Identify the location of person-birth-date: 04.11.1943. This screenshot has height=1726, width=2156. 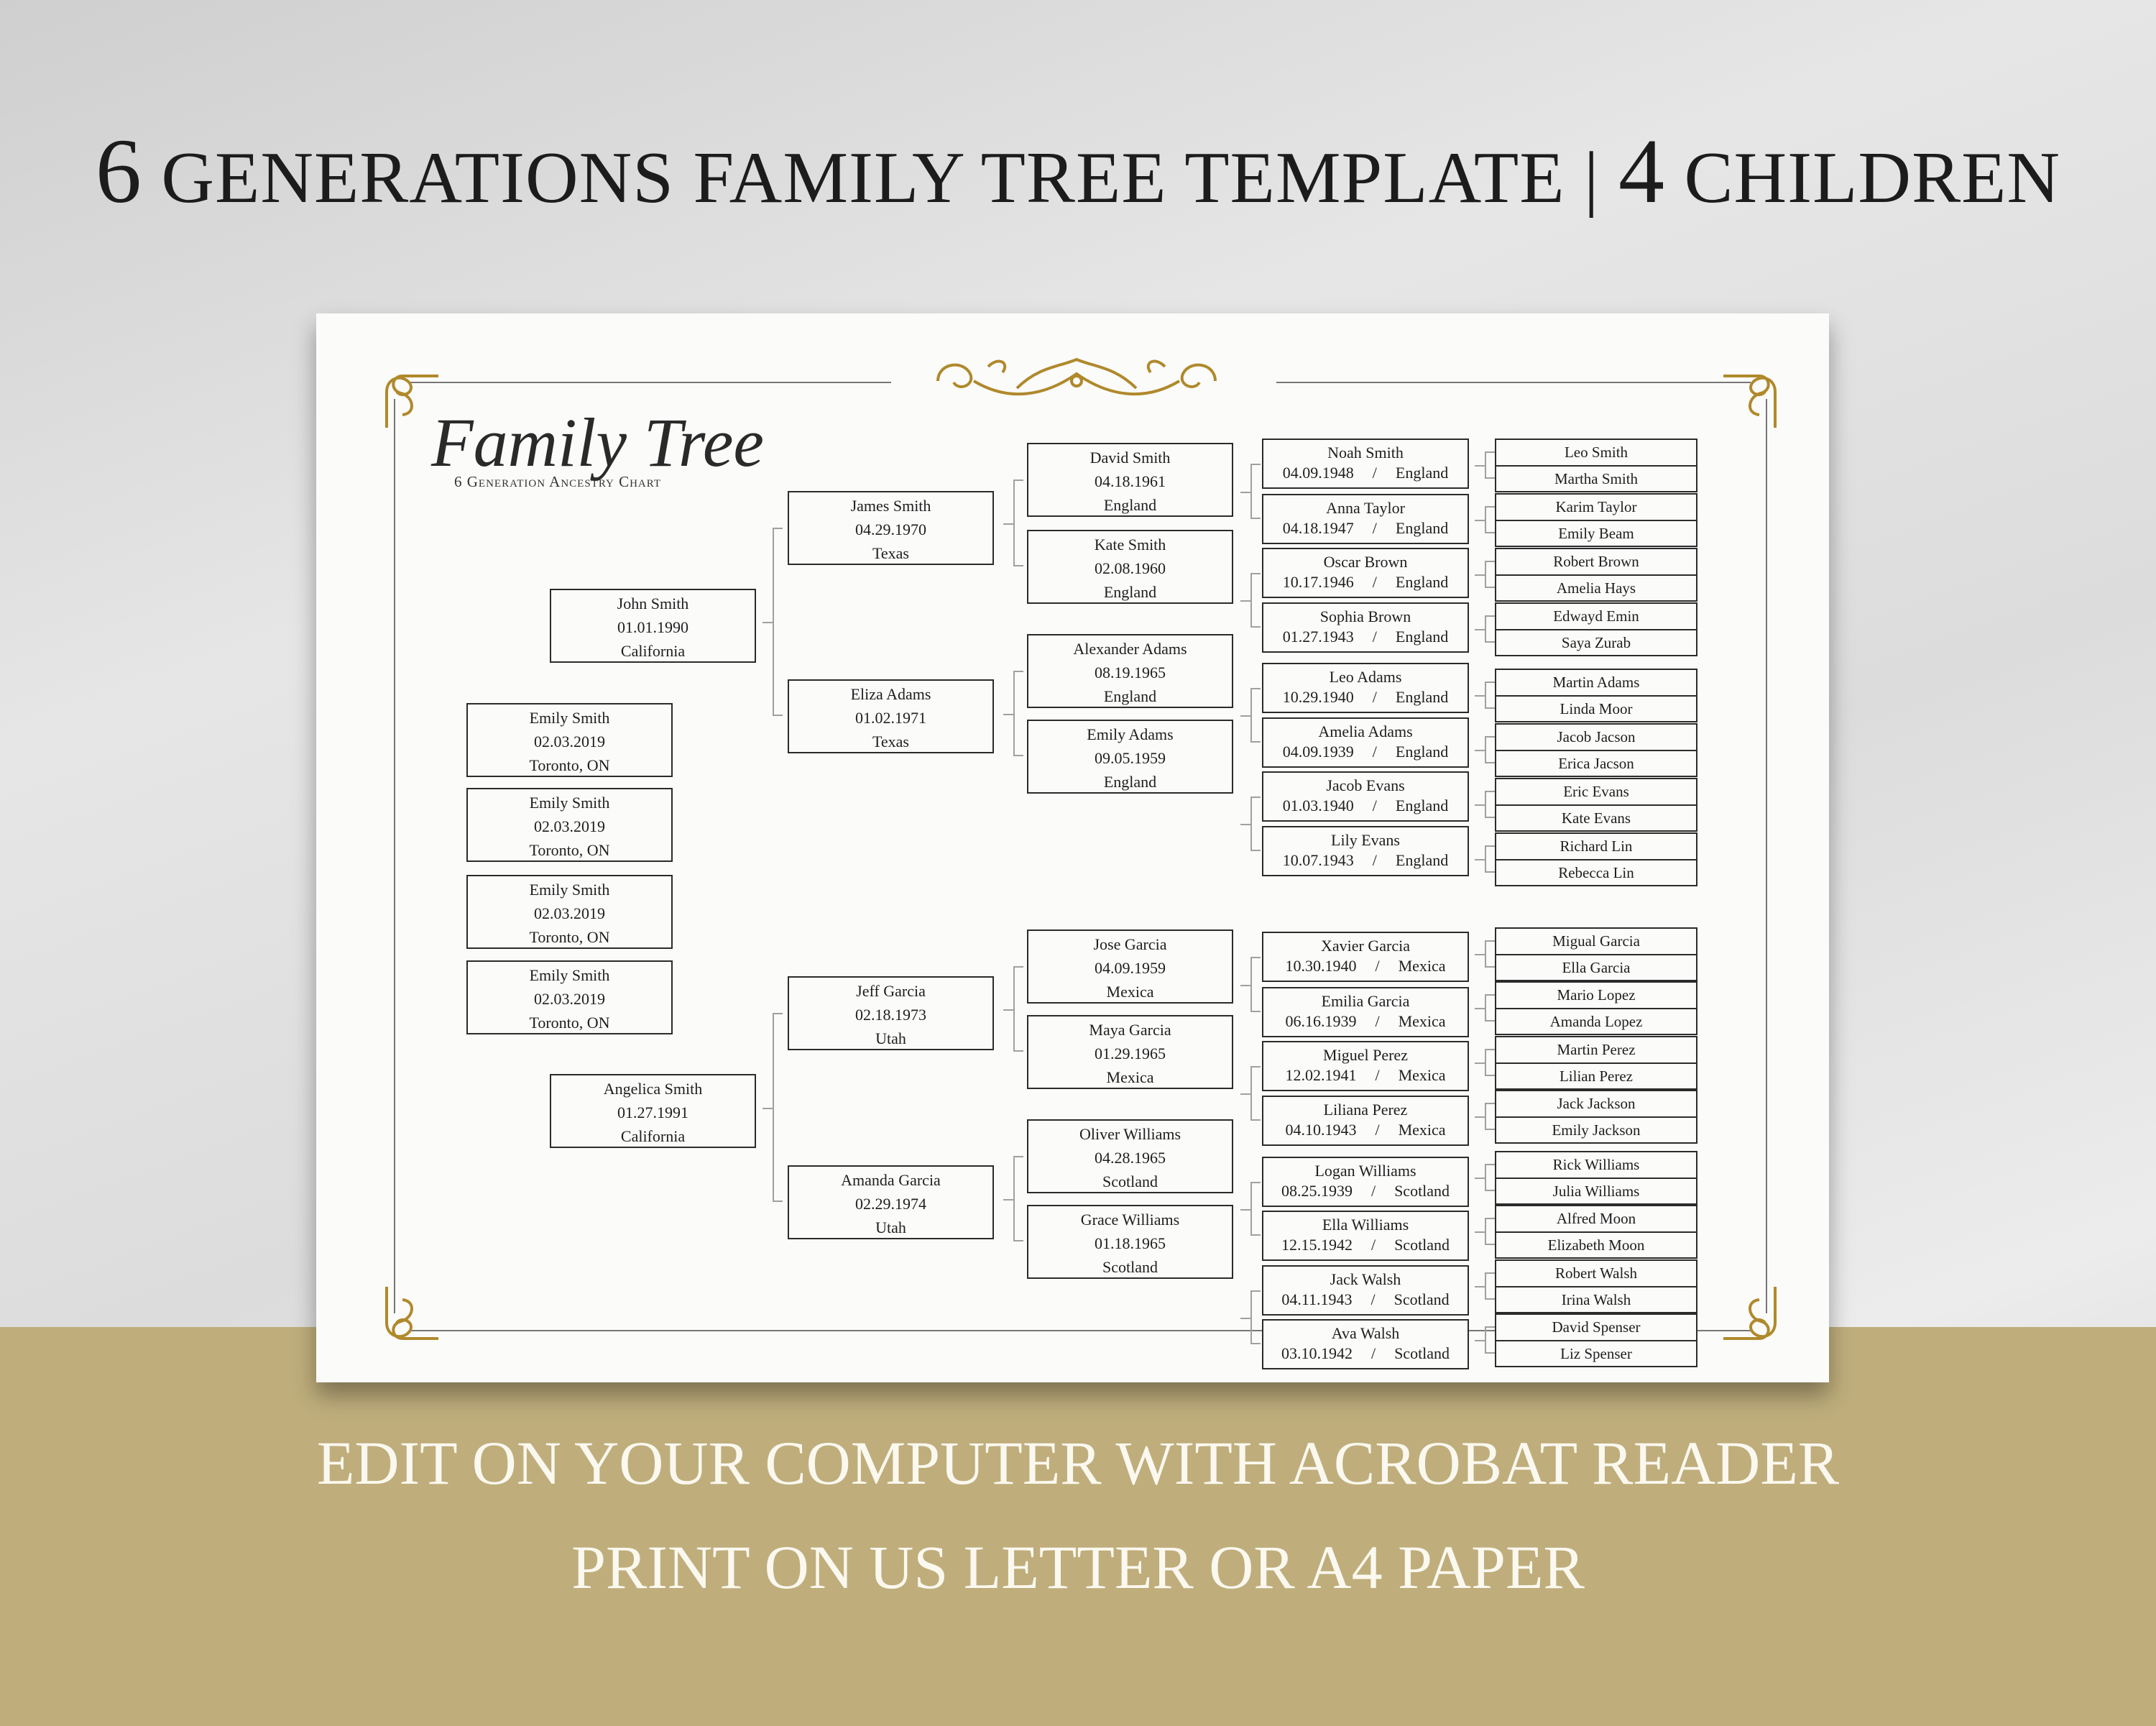
(1317, 1299).